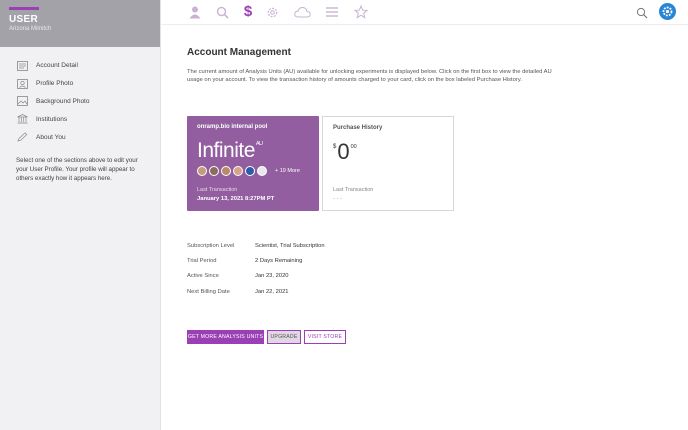 This screenshot has height=430, width=688. What do you see at coordinates (80, 119) in the screenshot?
I see `sidebar-item-institutions: Institutions` at bounding box center [80, 119].